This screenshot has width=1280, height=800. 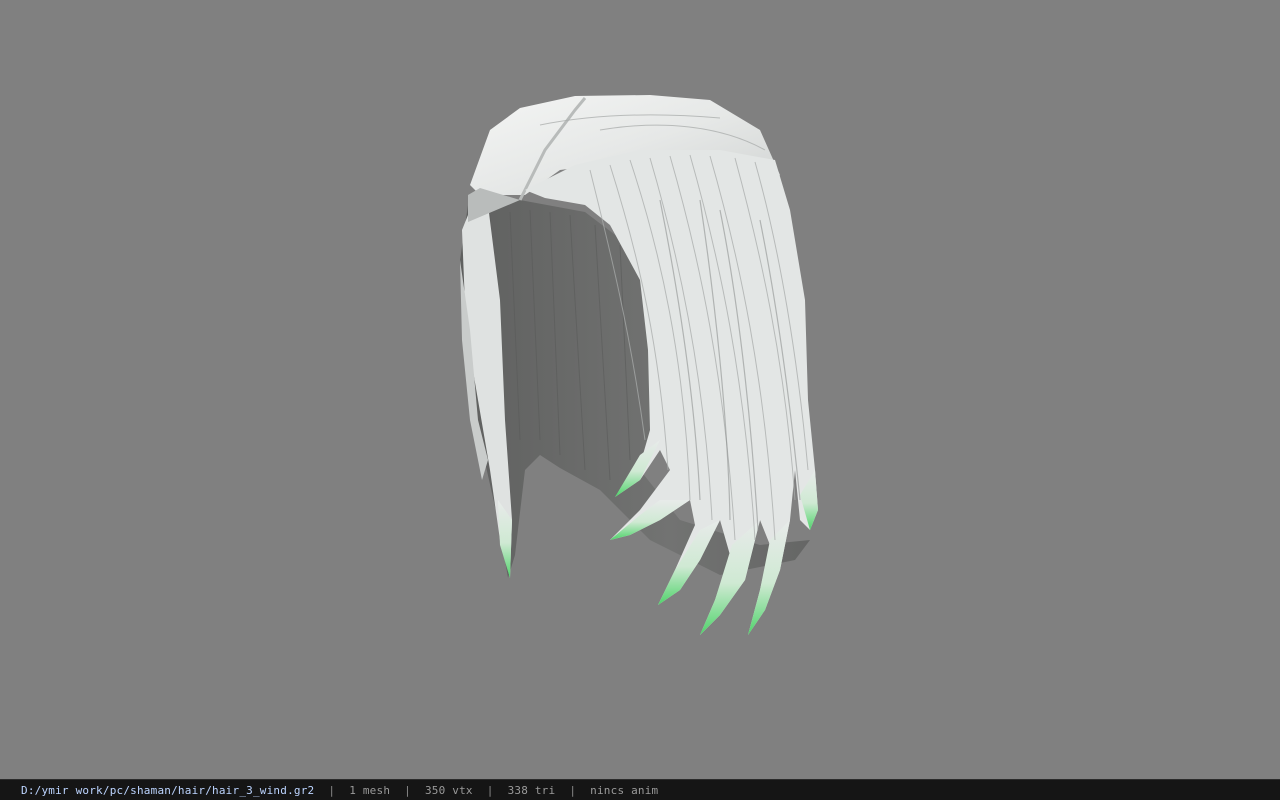 What do you see at coordinates (448, 790) in the screenshot?
I see `vertex-count: 350 vtx` at bounding box center [448, 790].